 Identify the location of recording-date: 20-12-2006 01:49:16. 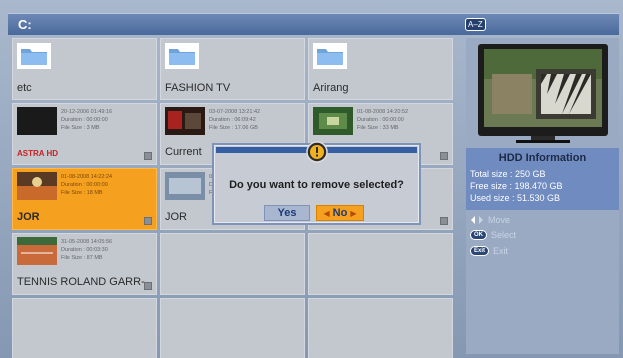
(87, 112).